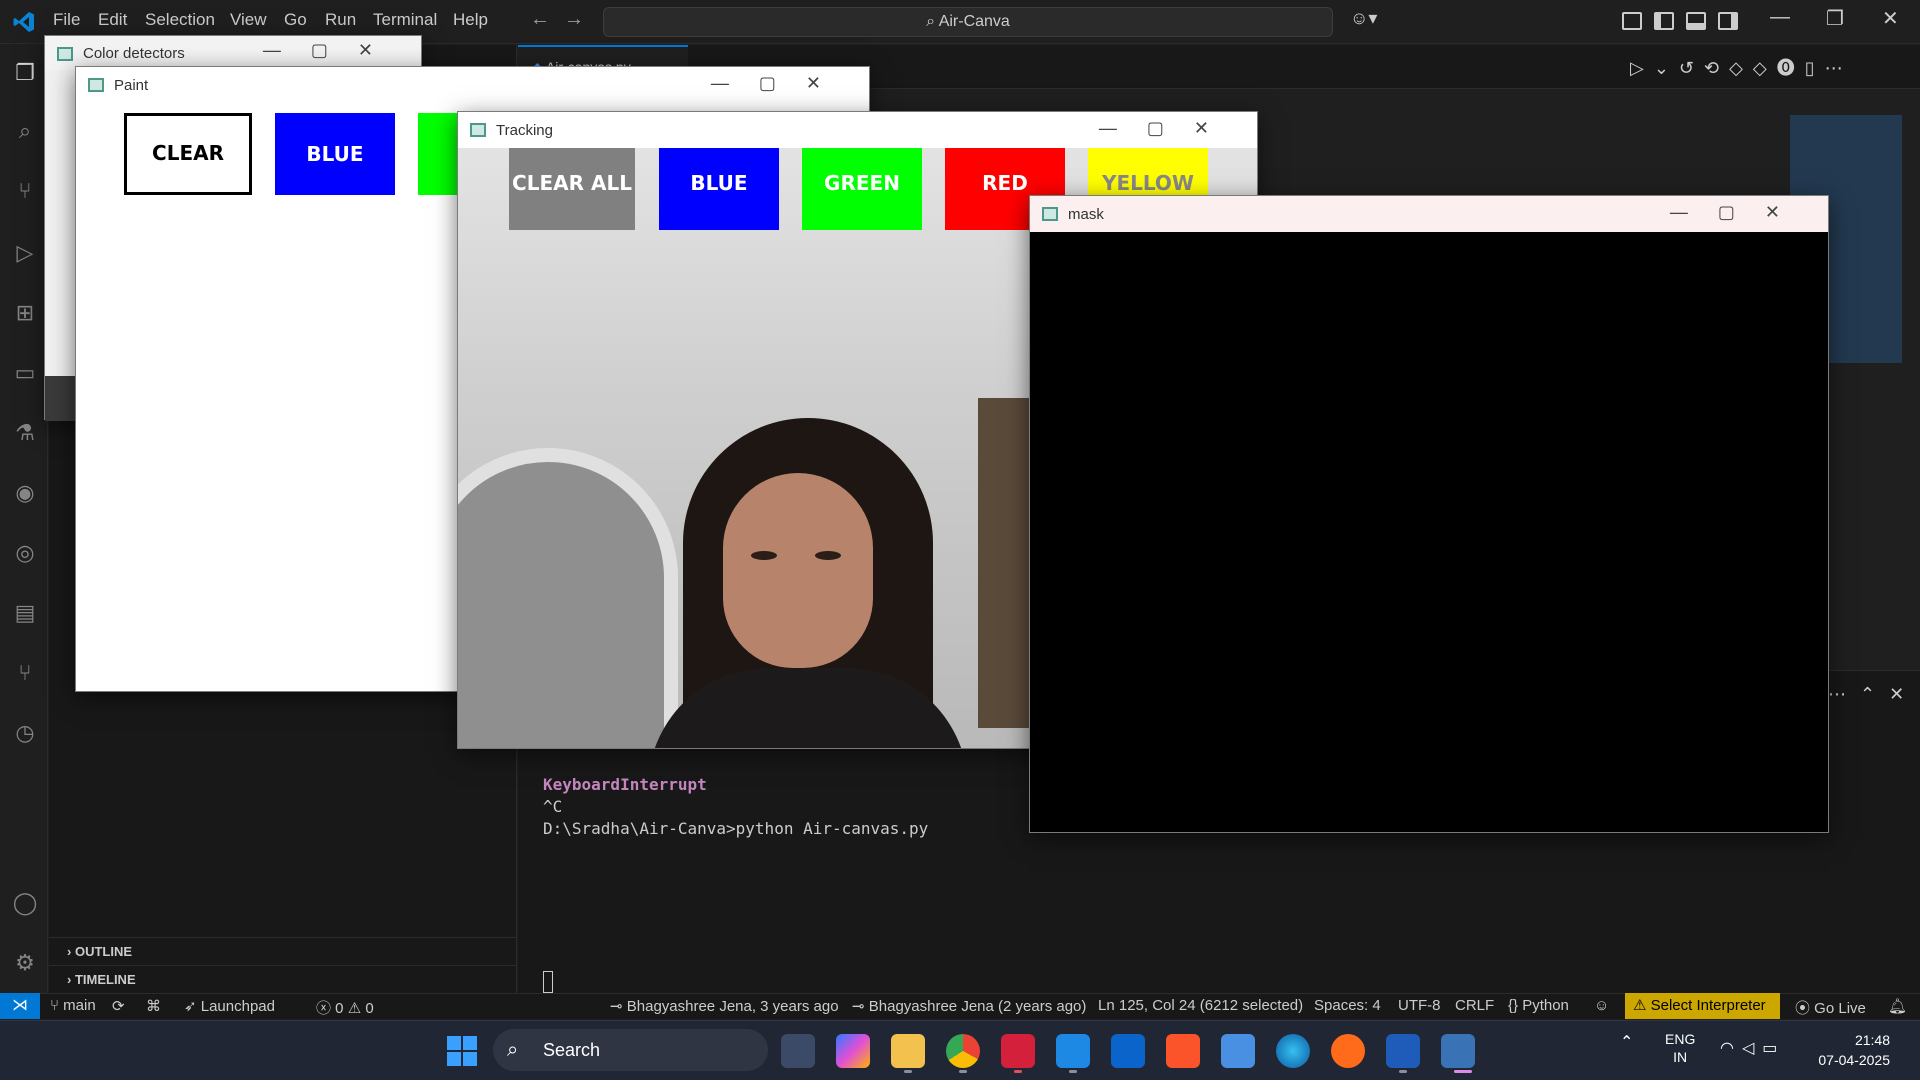  I want to click on customize-layout-icon, so click(1632, 21).